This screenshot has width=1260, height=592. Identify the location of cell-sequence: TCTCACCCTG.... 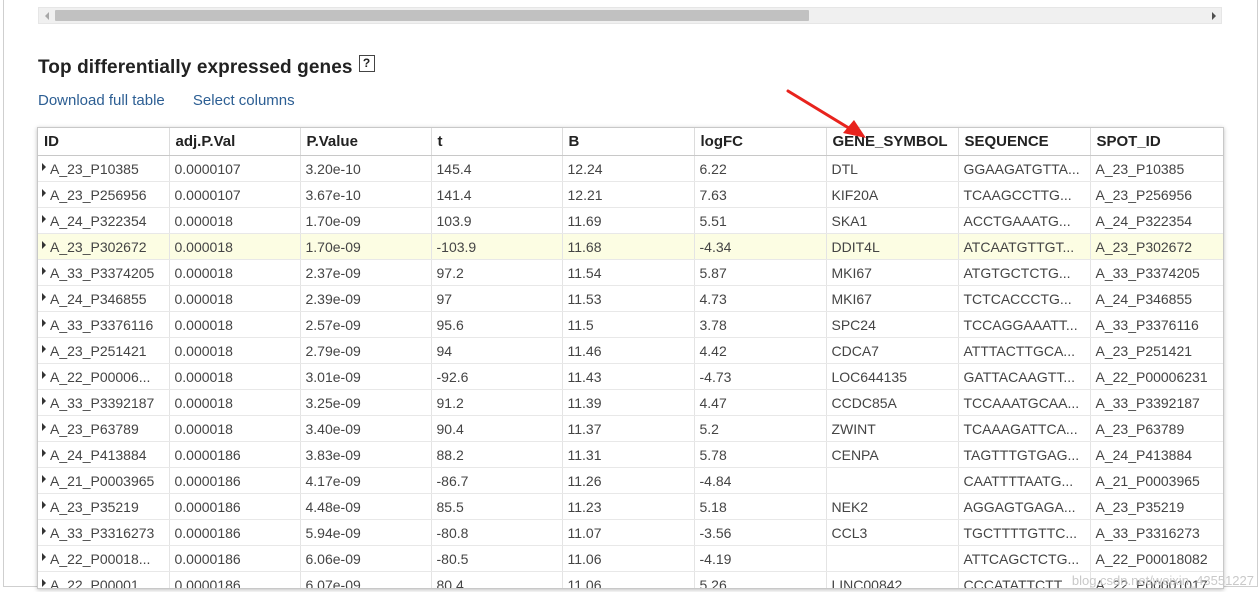
(1024, 298).